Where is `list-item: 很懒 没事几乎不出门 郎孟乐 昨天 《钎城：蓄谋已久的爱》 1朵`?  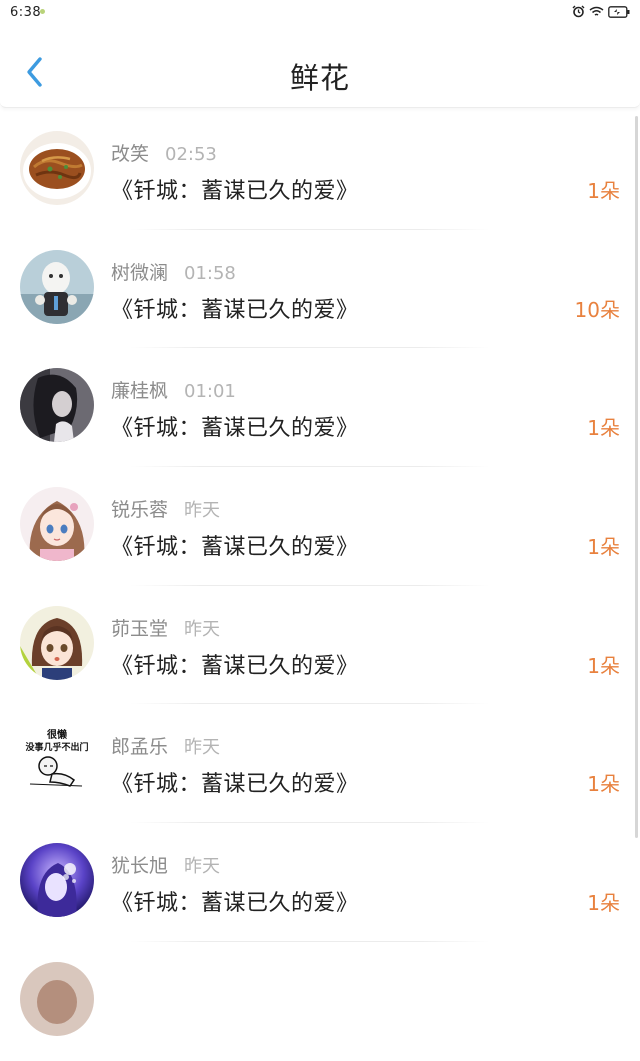 list-item: 很懒 没事几乎不出门 郎孟乐 昨天 《钎城：蓄谋已久的爱》 1朵 is located at coordinates (320, 764).